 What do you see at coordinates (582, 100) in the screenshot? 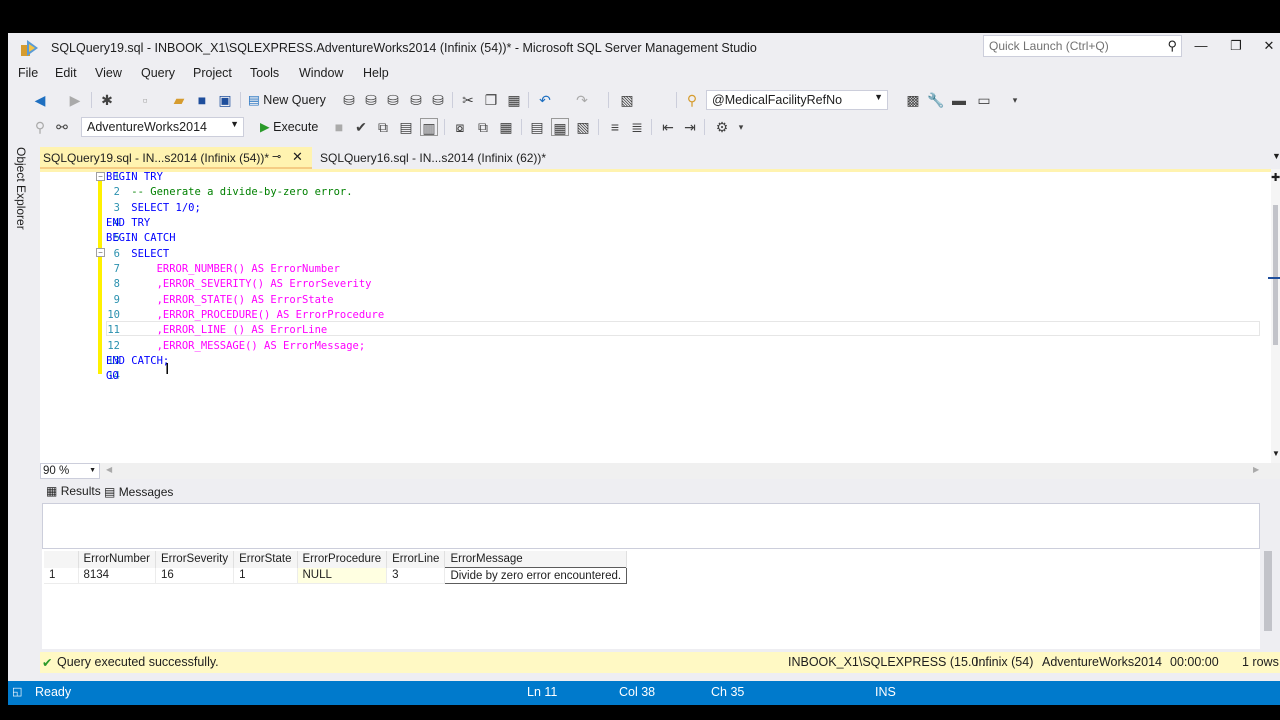
I see `redo-icon: ↷` at bounding box center [582, 100].